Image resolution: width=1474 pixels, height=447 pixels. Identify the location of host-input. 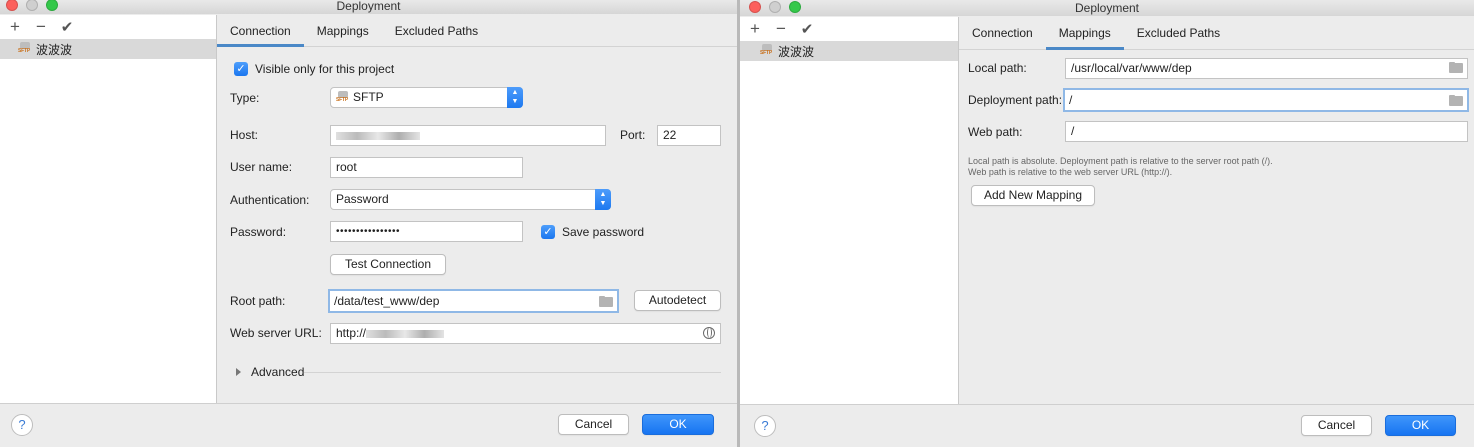
(468, 135).